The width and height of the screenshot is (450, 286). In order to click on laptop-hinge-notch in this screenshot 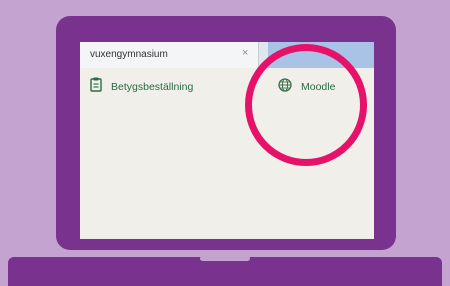, I will do `click(225, 258)`.